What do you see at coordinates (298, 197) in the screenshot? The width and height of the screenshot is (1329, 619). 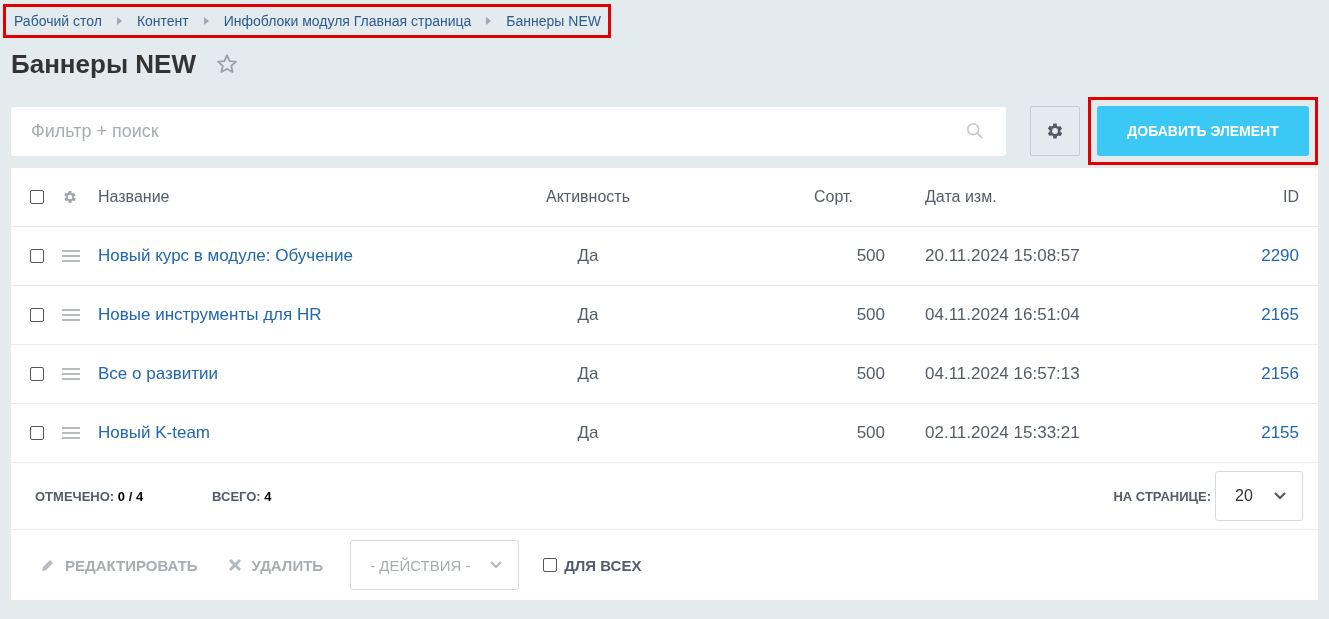 I see `column-header: Название` at bounding box center [298, 197].